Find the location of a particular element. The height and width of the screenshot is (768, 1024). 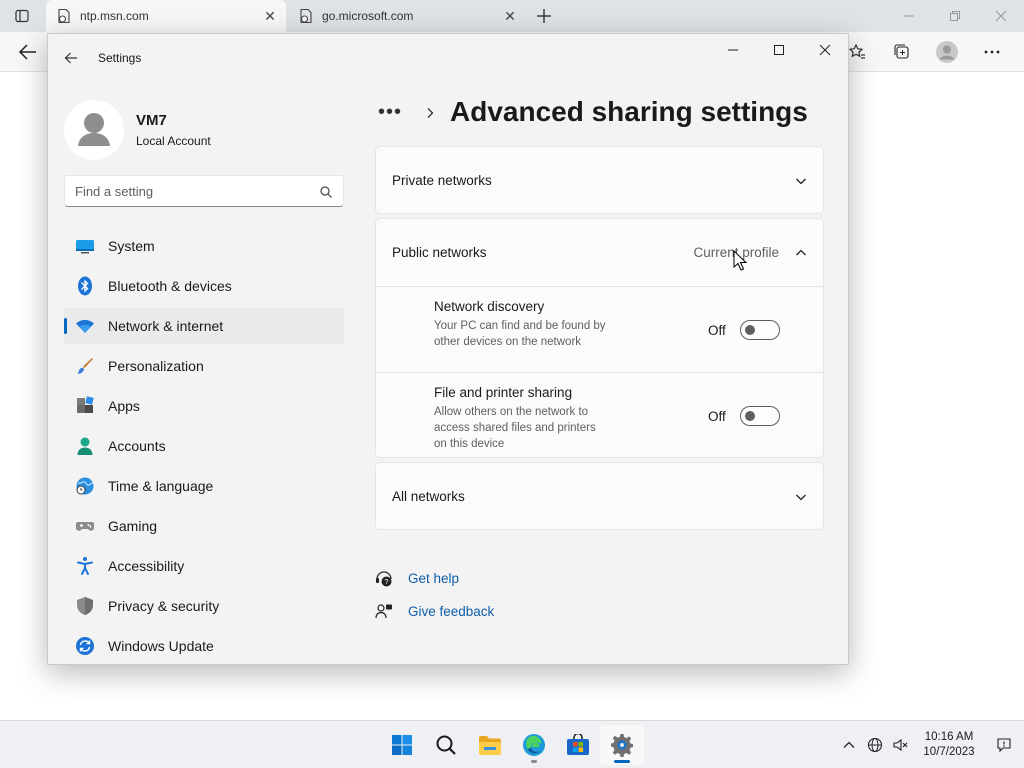

clock-date: 10/7/2023 is located at coordinates (949, 752).